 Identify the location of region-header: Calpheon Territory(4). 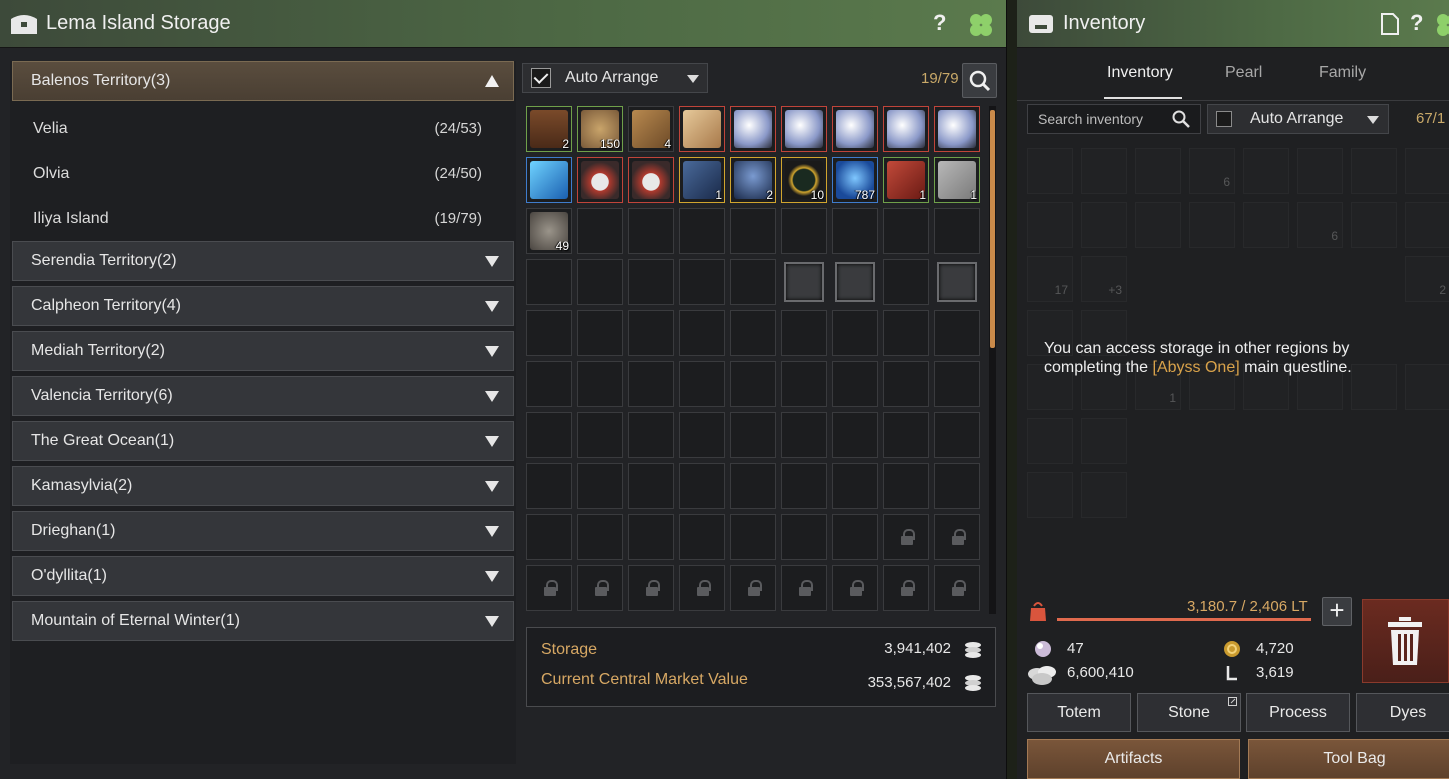
(263, 306).